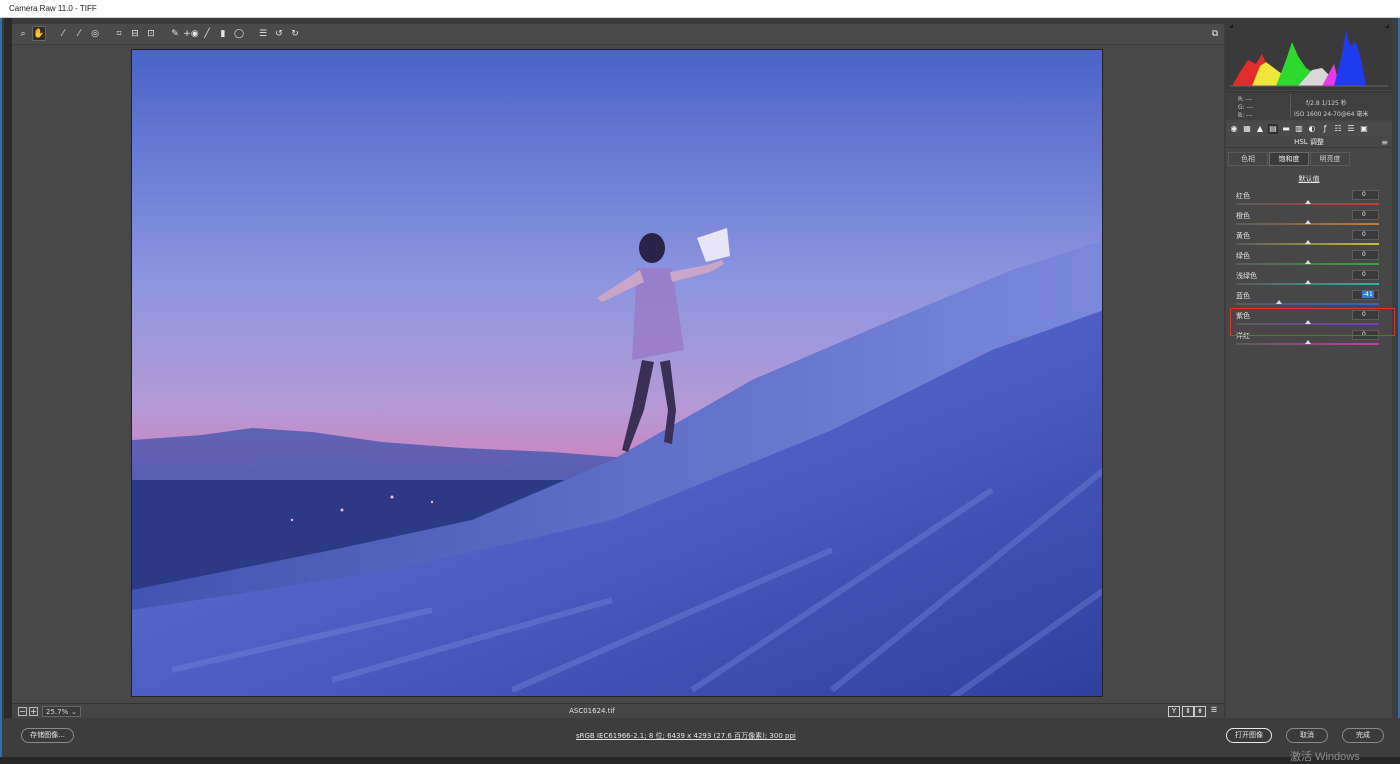 This screenshot has width=1400, height=764. I want to click on left-gutter, so click(8, 368).